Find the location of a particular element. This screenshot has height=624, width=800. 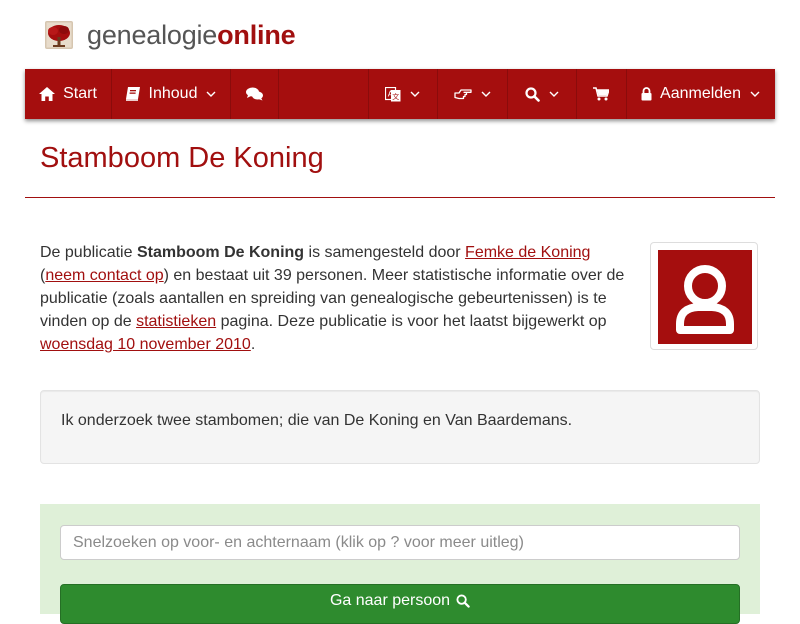

lock-icon is located at coordinates (646, 94).